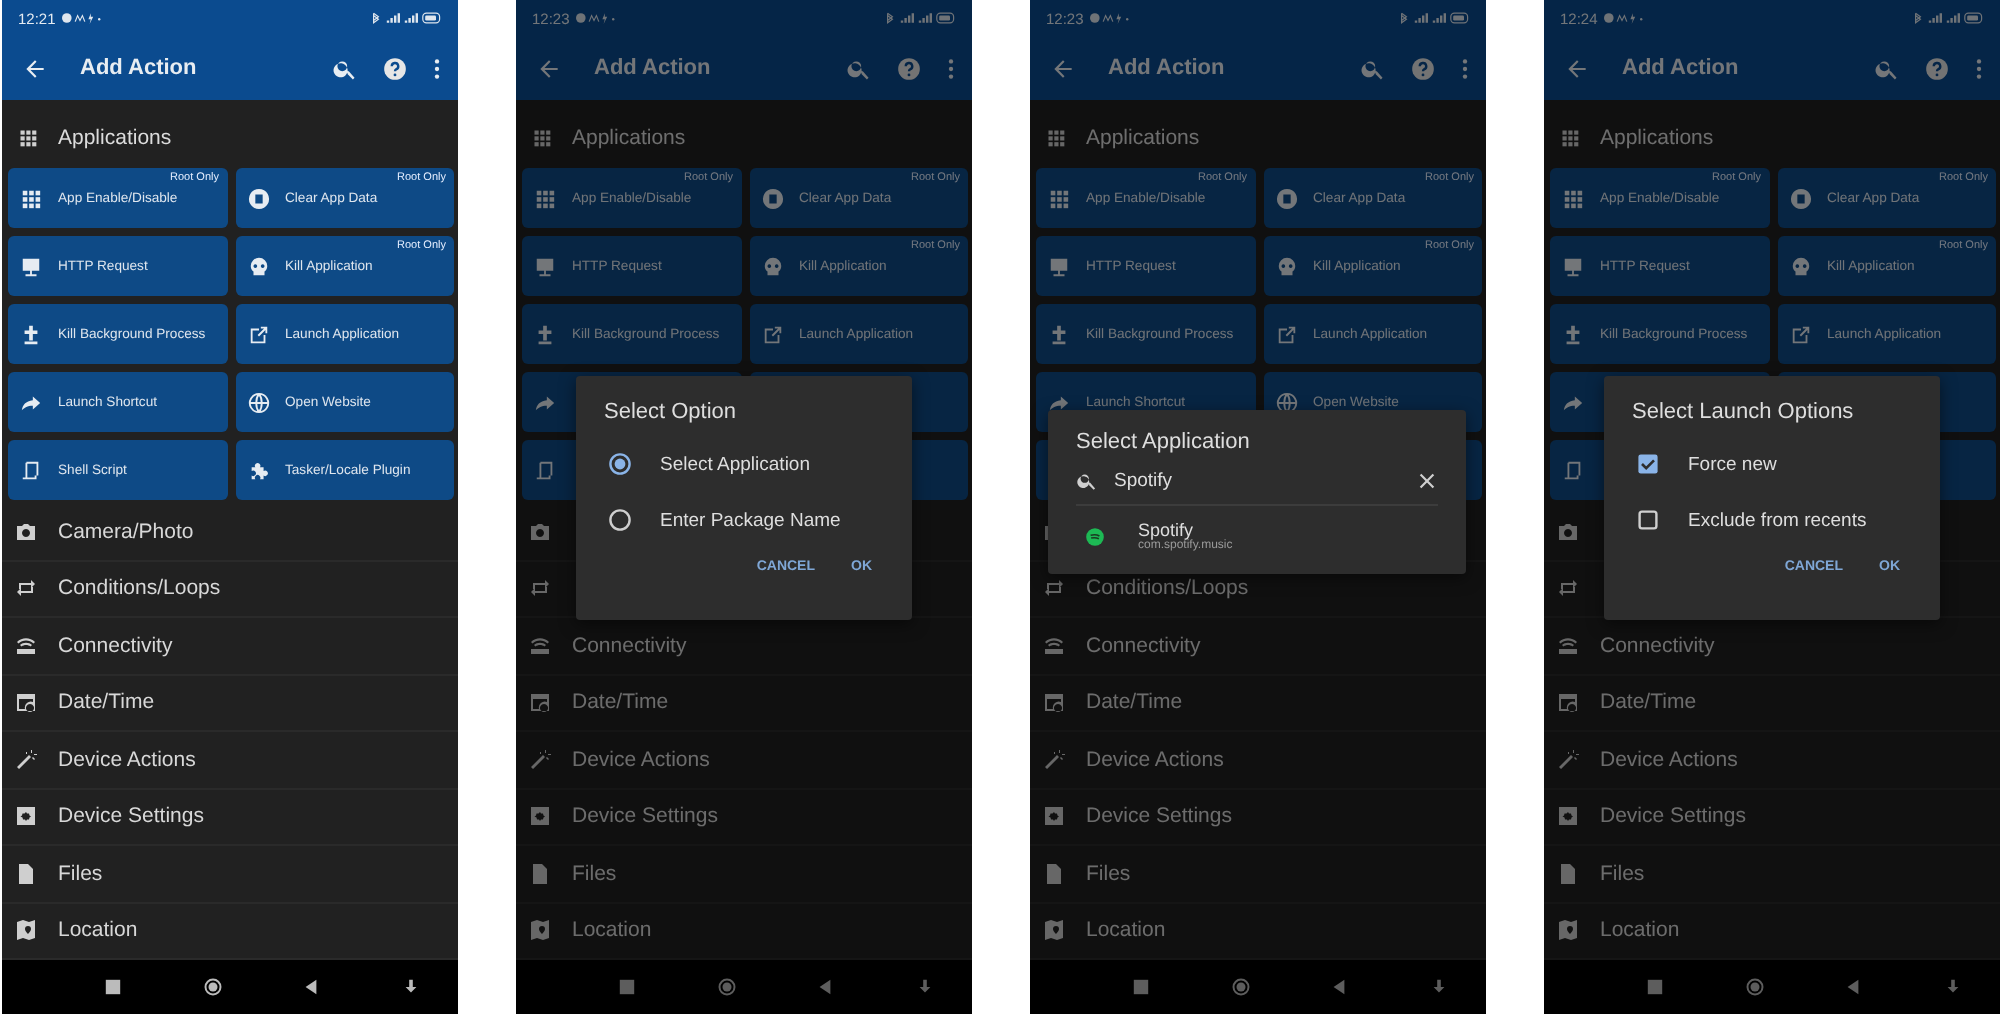  What do you see at coordinates (744, 464) in the screenshot?
I see `radio-option: Select Application` at bounding box center [744, 464].